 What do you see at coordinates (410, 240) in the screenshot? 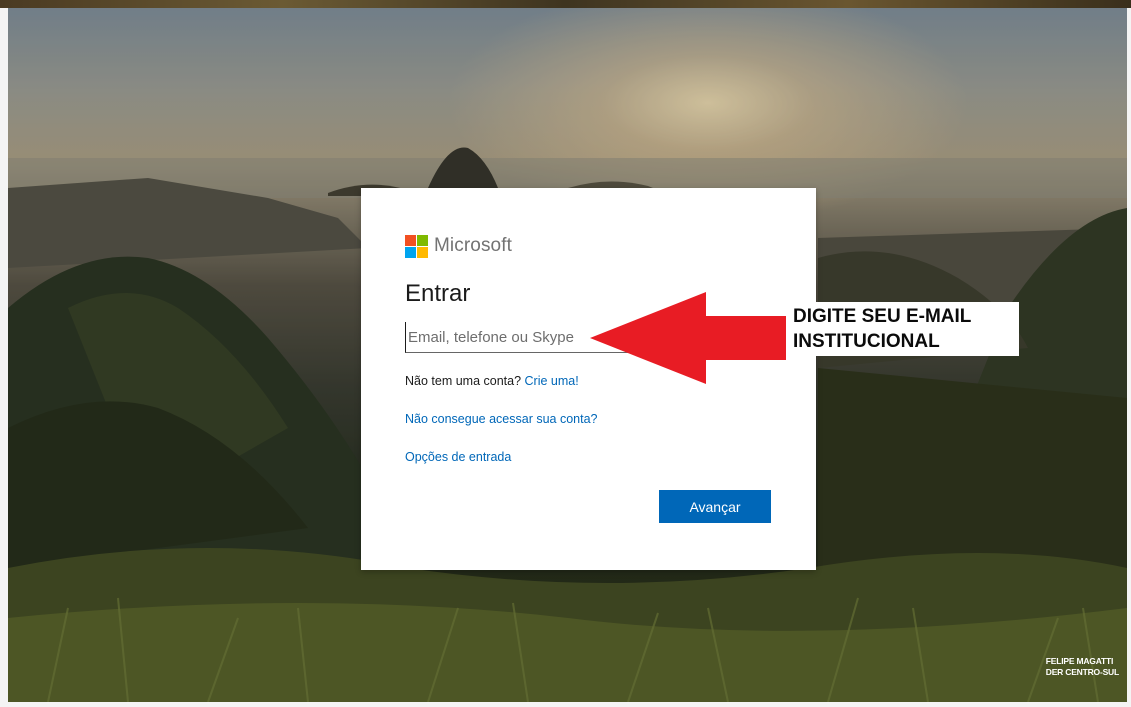
I see `logo-square-red` at bounding box center [410, 240].